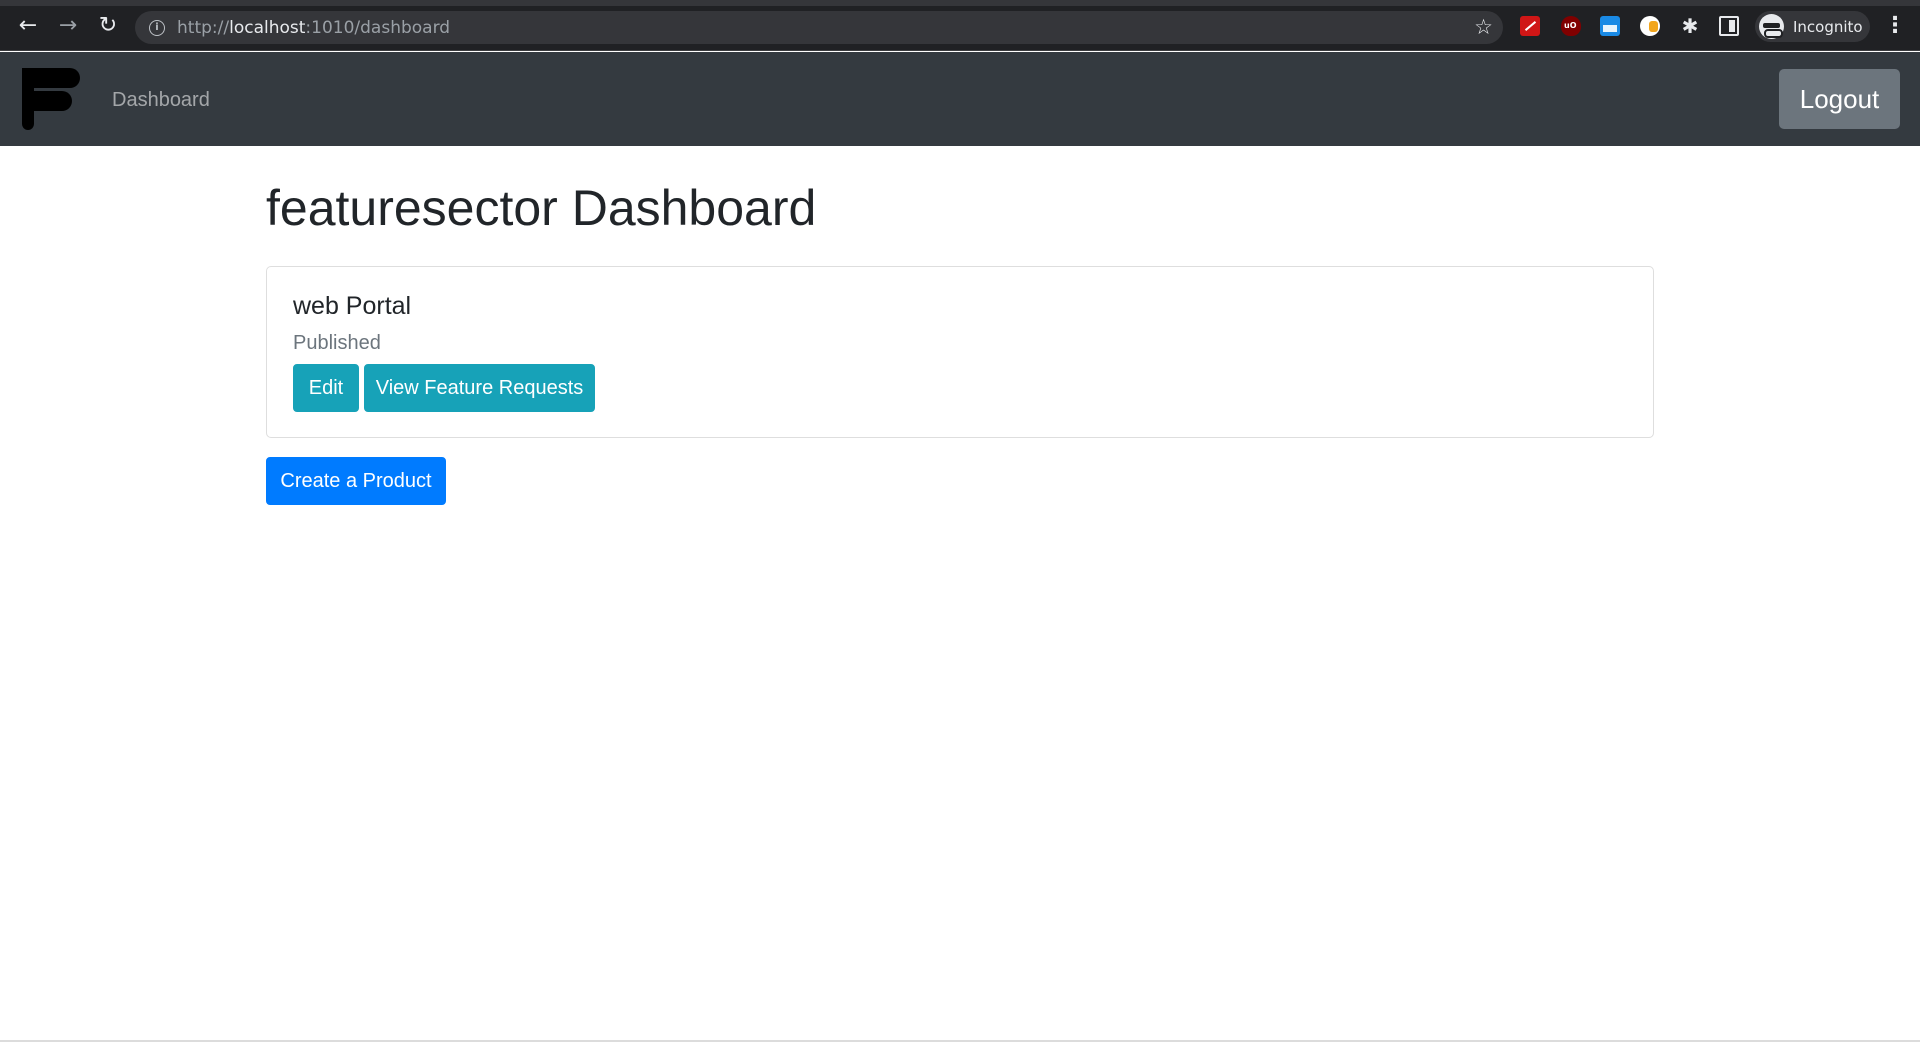 This screenshot has height=1042, width=1920. I want to click on incognito-profile-button: Incognito, so click(1812, 26).